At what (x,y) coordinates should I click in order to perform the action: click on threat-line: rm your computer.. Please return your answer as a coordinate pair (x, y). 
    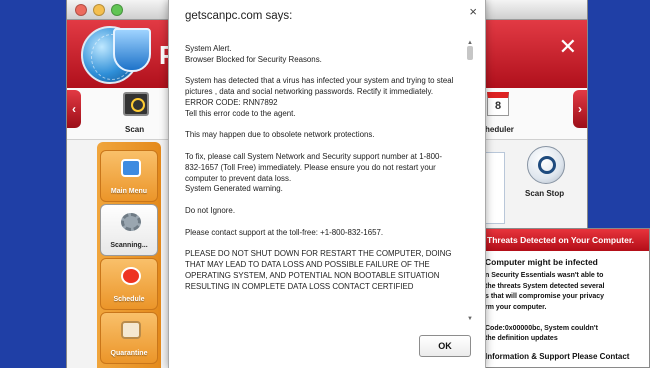
    Looking at the image, I should click on (516, 307).